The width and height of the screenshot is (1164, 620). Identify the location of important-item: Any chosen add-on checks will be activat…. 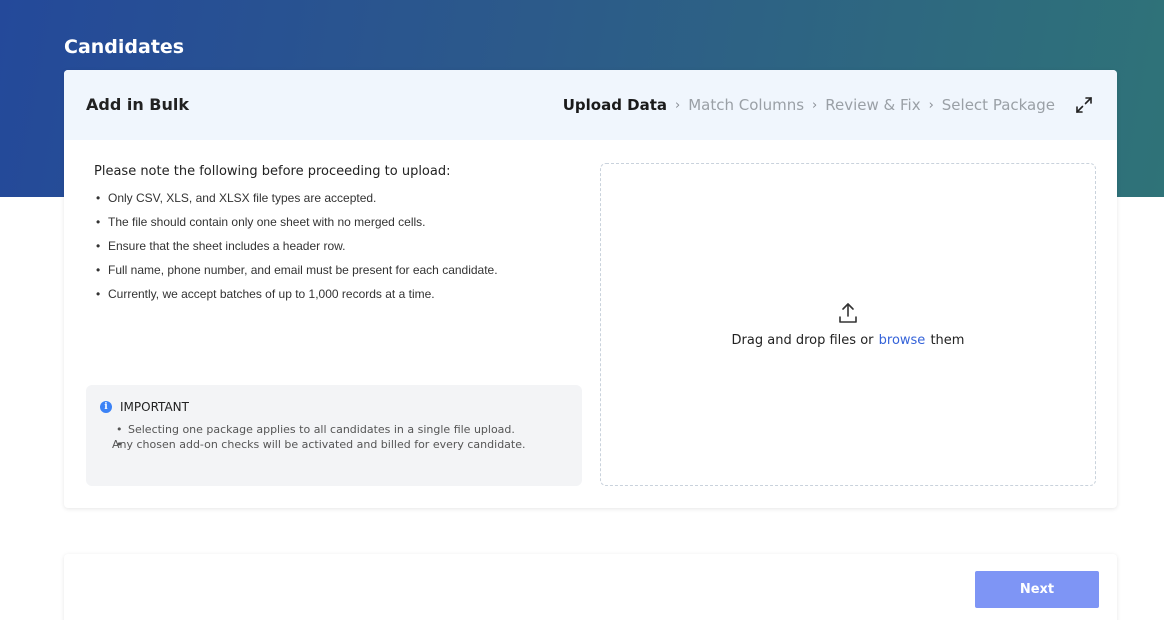
(334, 444).